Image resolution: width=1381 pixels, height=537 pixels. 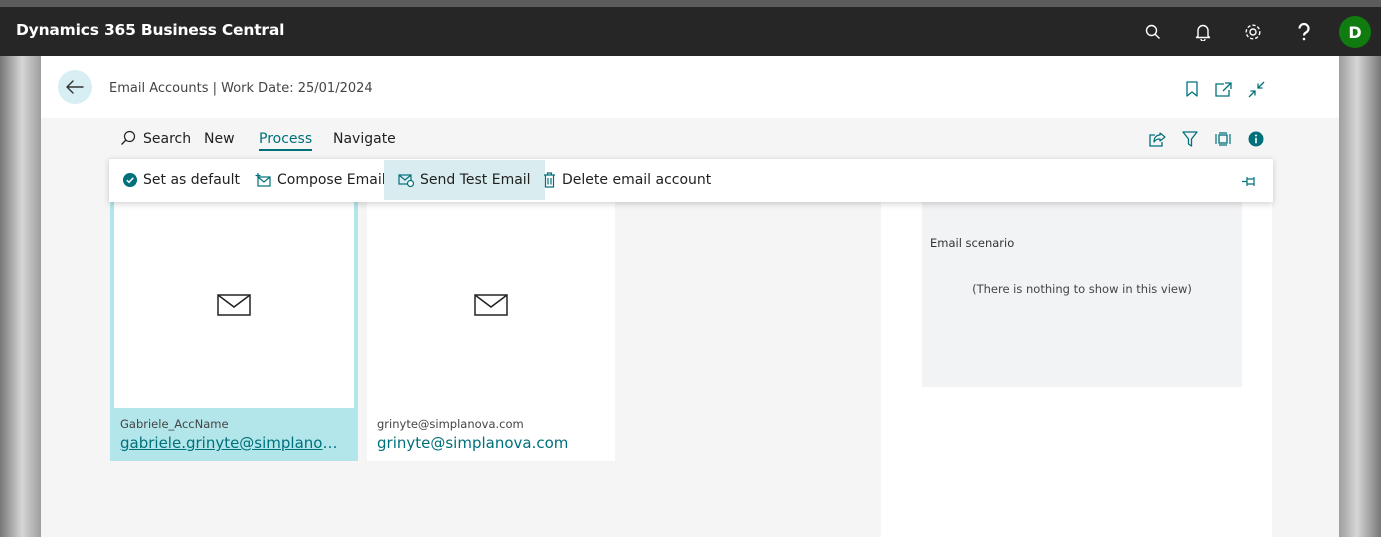 What do you see at coordinates (1190, 139) in the screenshot?
I see `filter-icon` at bounding box center [1190, 139].